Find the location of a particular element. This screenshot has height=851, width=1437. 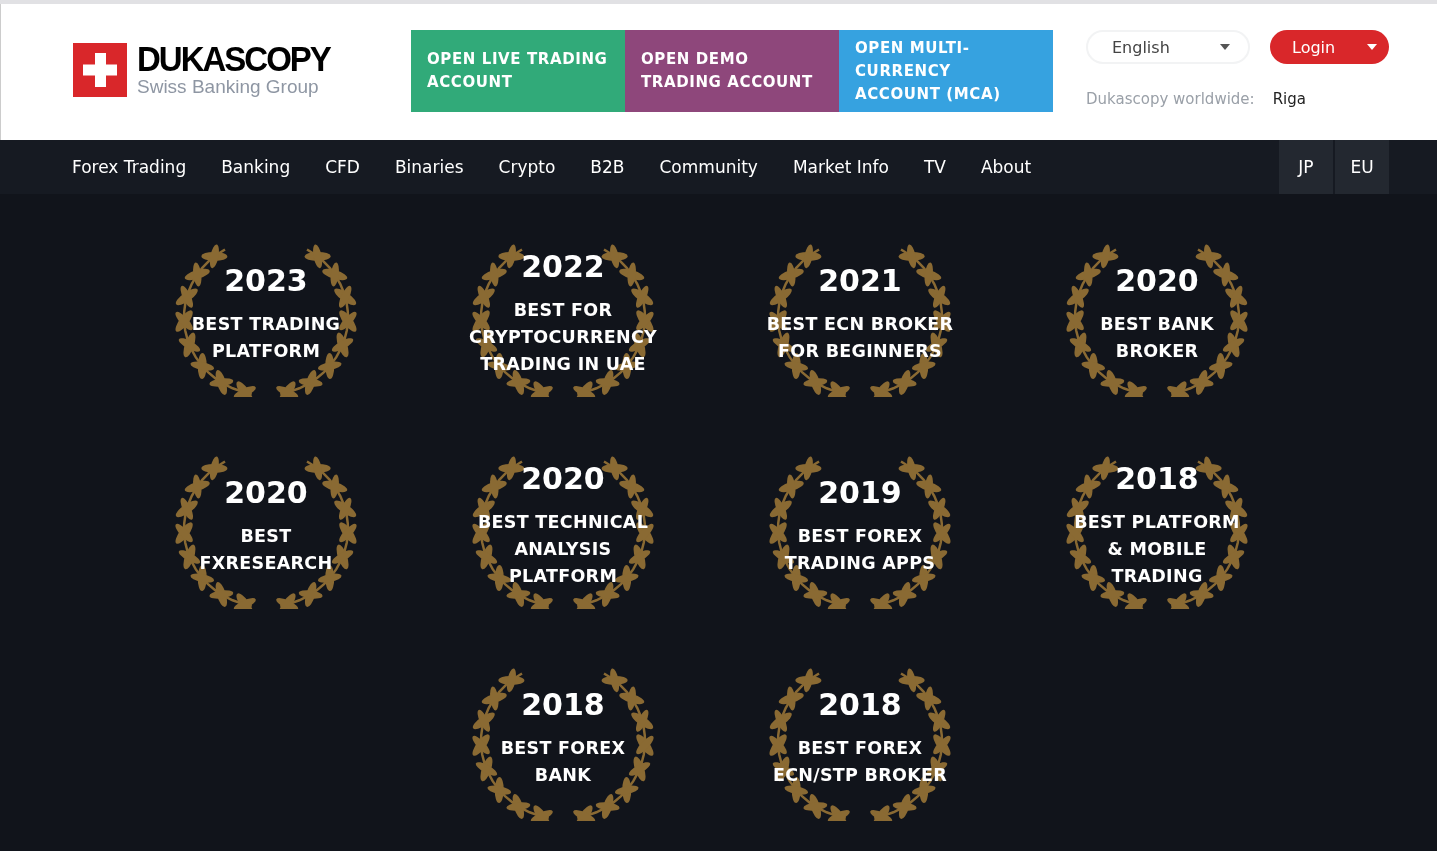

login-button: Login is located at coordinates (1329, 47).